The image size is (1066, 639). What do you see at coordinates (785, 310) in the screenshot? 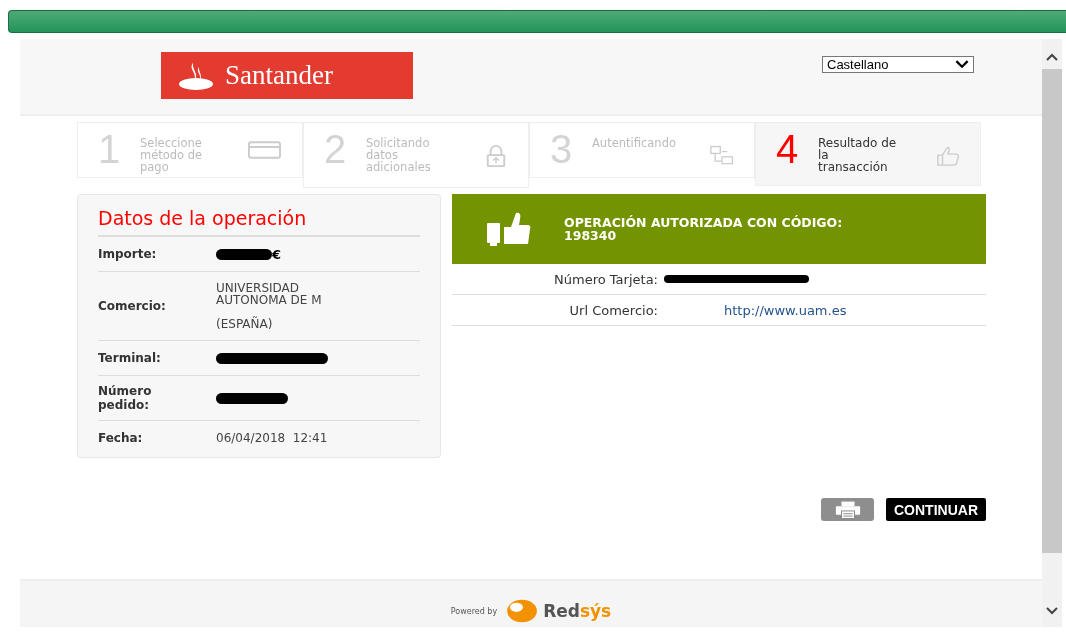
I see `merchant-link: http://www.uam.es` at bounding box center [785, 310].